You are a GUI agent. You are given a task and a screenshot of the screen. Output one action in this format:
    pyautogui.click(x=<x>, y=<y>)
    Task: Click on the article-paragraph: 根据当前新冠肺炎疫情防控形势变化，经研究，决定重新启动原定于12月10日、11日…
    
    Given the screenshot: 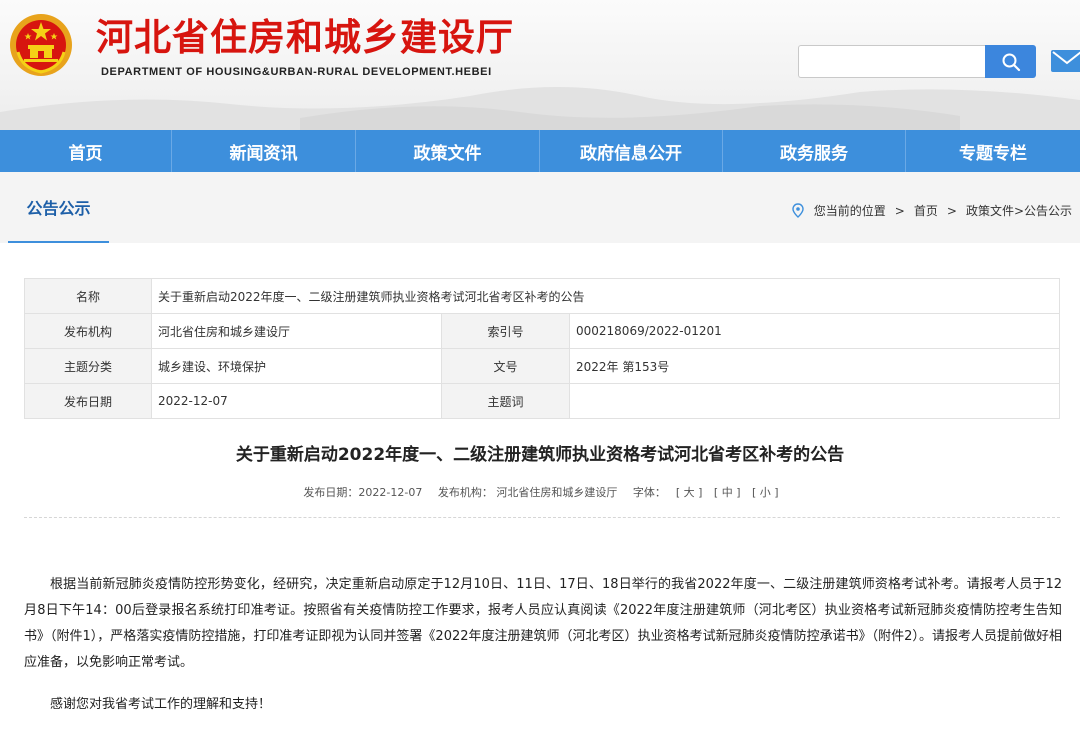 What is the action you would take?
    pyautogui.click(x=543, y=623)
    